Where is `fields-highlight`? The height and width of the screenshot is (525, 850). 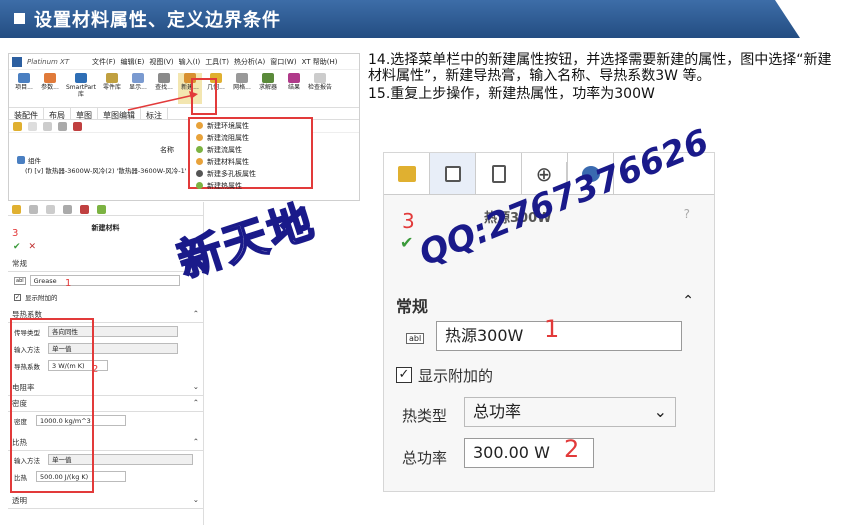
fields-highlight is located at coordinates (52, 405).